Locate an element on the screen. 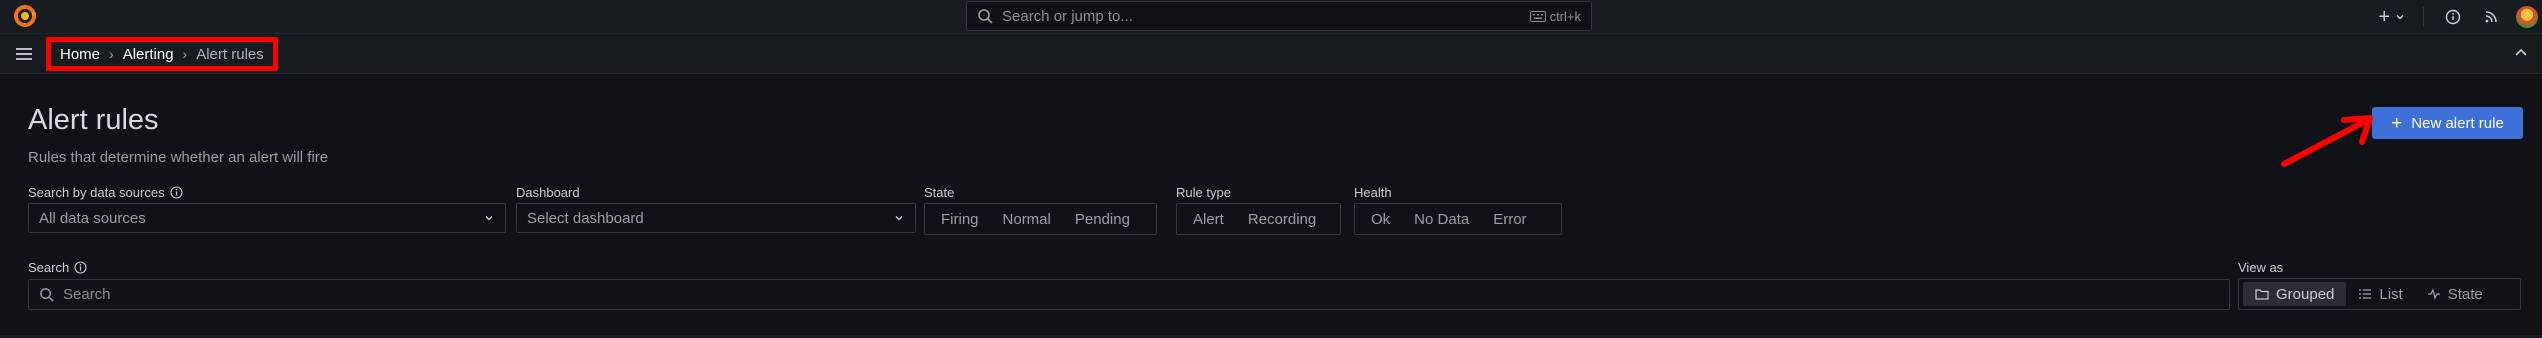 The width and height of the screenshot is (2542, 338). shortcut-label: ctrl+k is located at coordinates (1565, 16).